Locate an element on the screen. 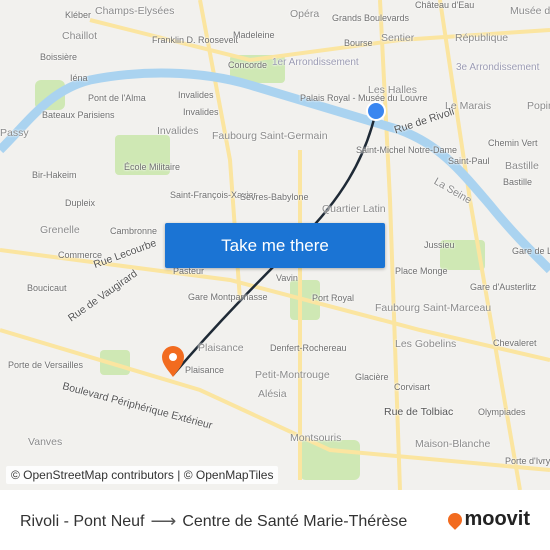 Image resolution: width=550 pixels, height=550 pixels. map-label: 1er Arrondissement is located at coordinates (315, 62).